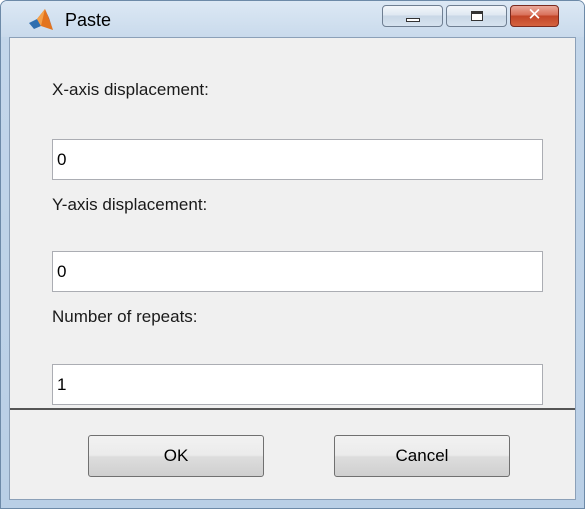 The height and width of the screenshot is (509, 585). What do you see at coordinates (297, 384) in the screenshot?
I see `repeats-input` at bounding box center [297, 384].